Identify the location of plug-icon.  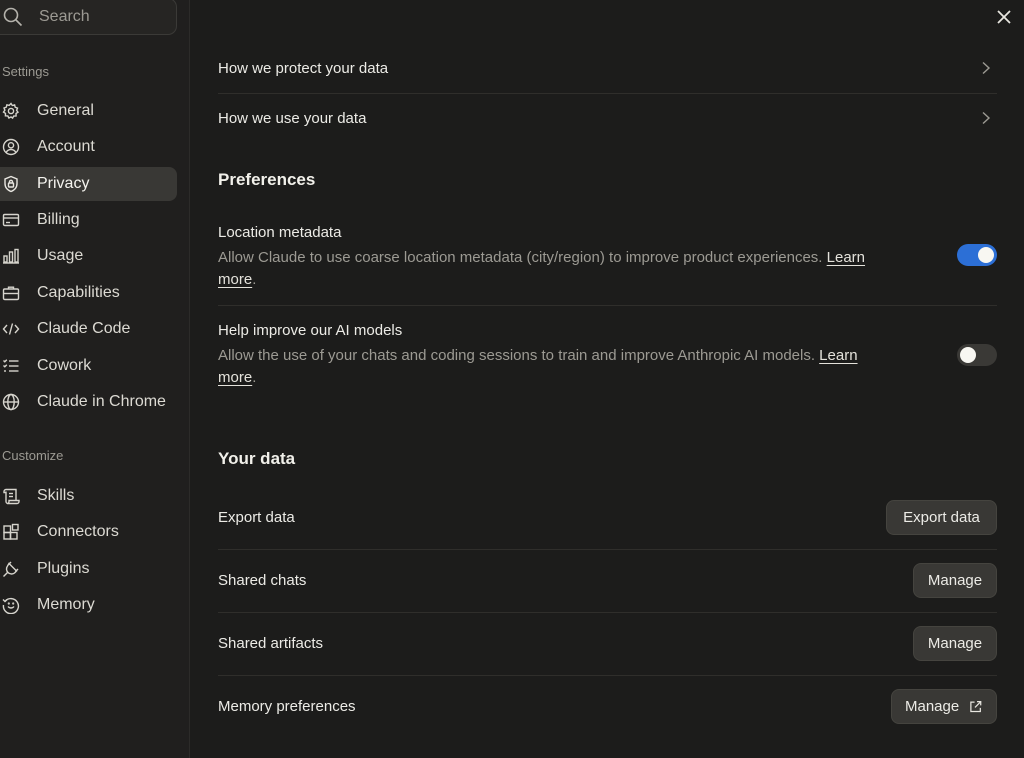
(11, 569).